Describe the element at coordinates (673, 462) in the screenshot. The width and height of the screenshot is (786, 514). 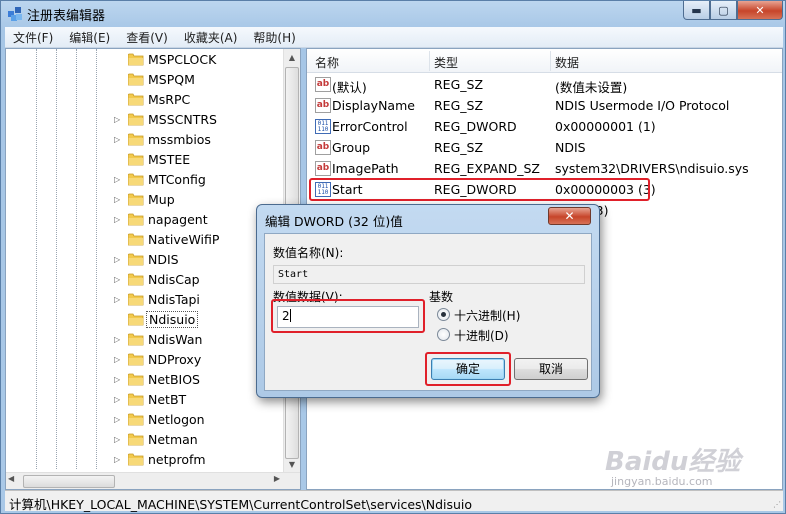
I see `watermark-logo: Baidu经验` at that location.